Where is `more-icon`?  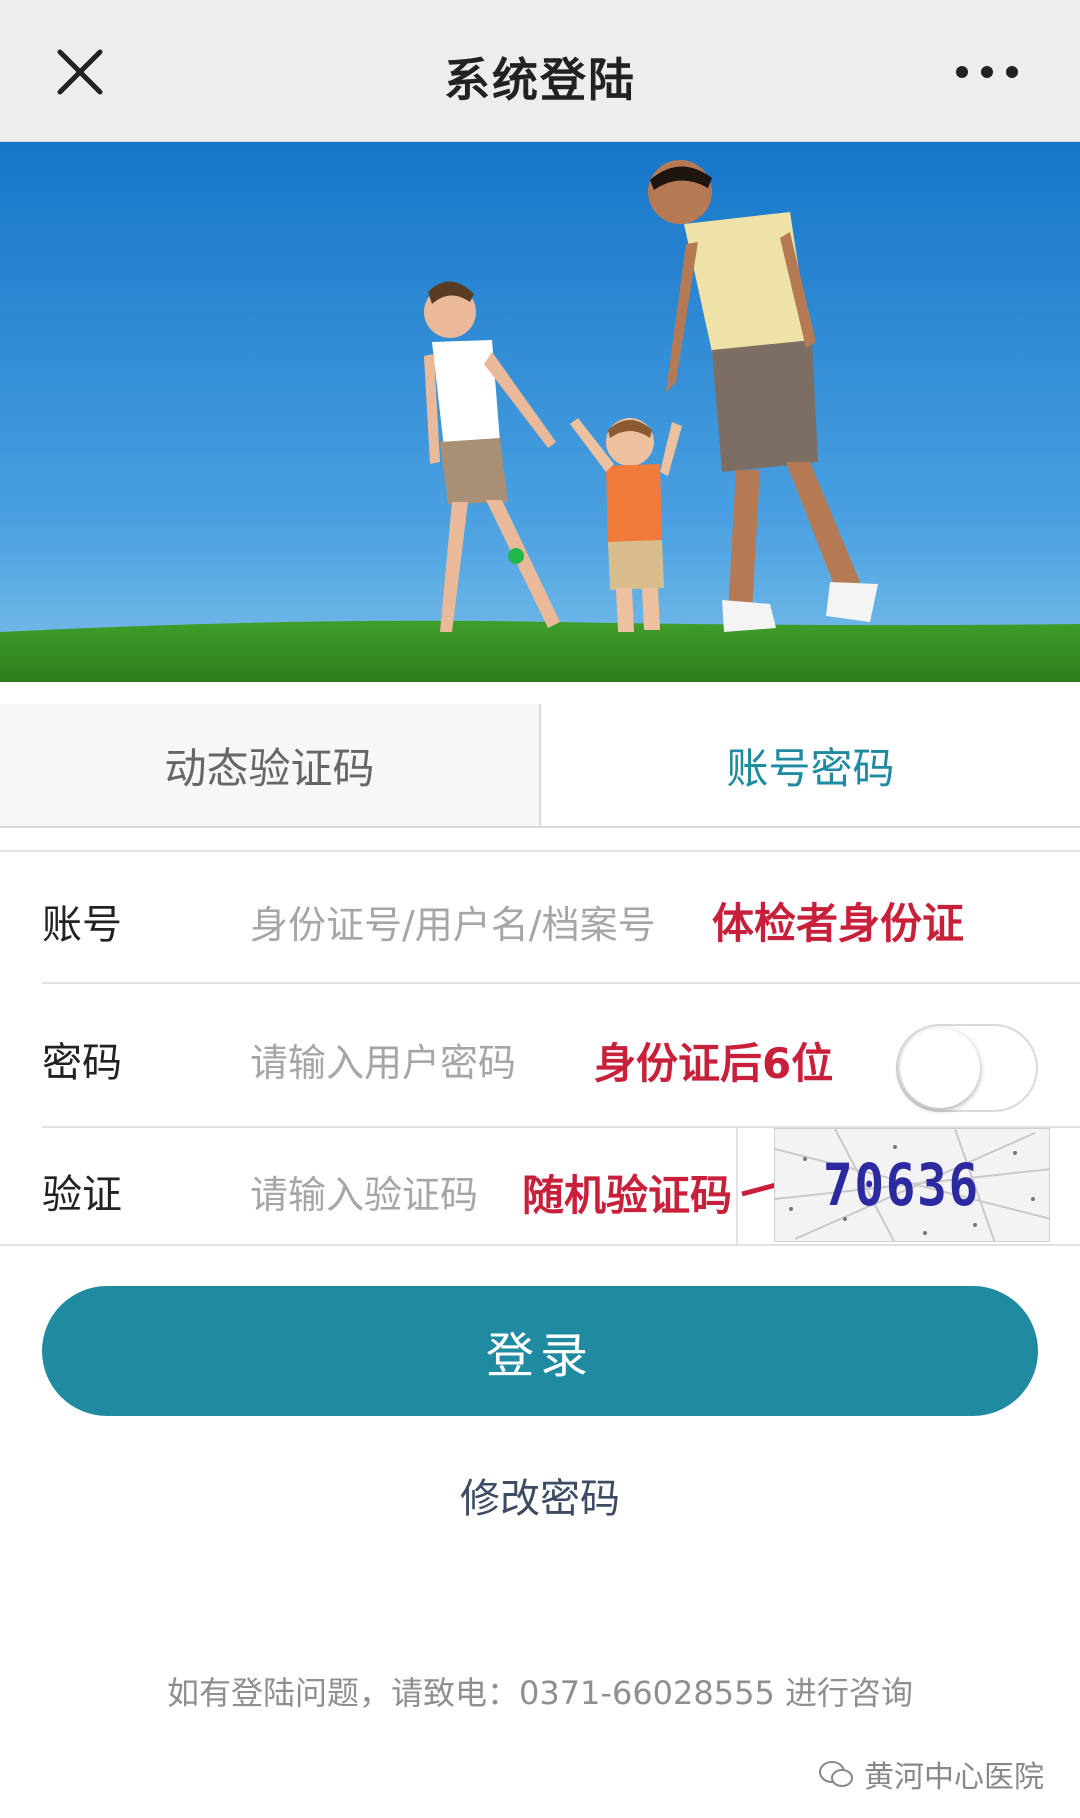
more-icon is located at coordinates (987, 72).